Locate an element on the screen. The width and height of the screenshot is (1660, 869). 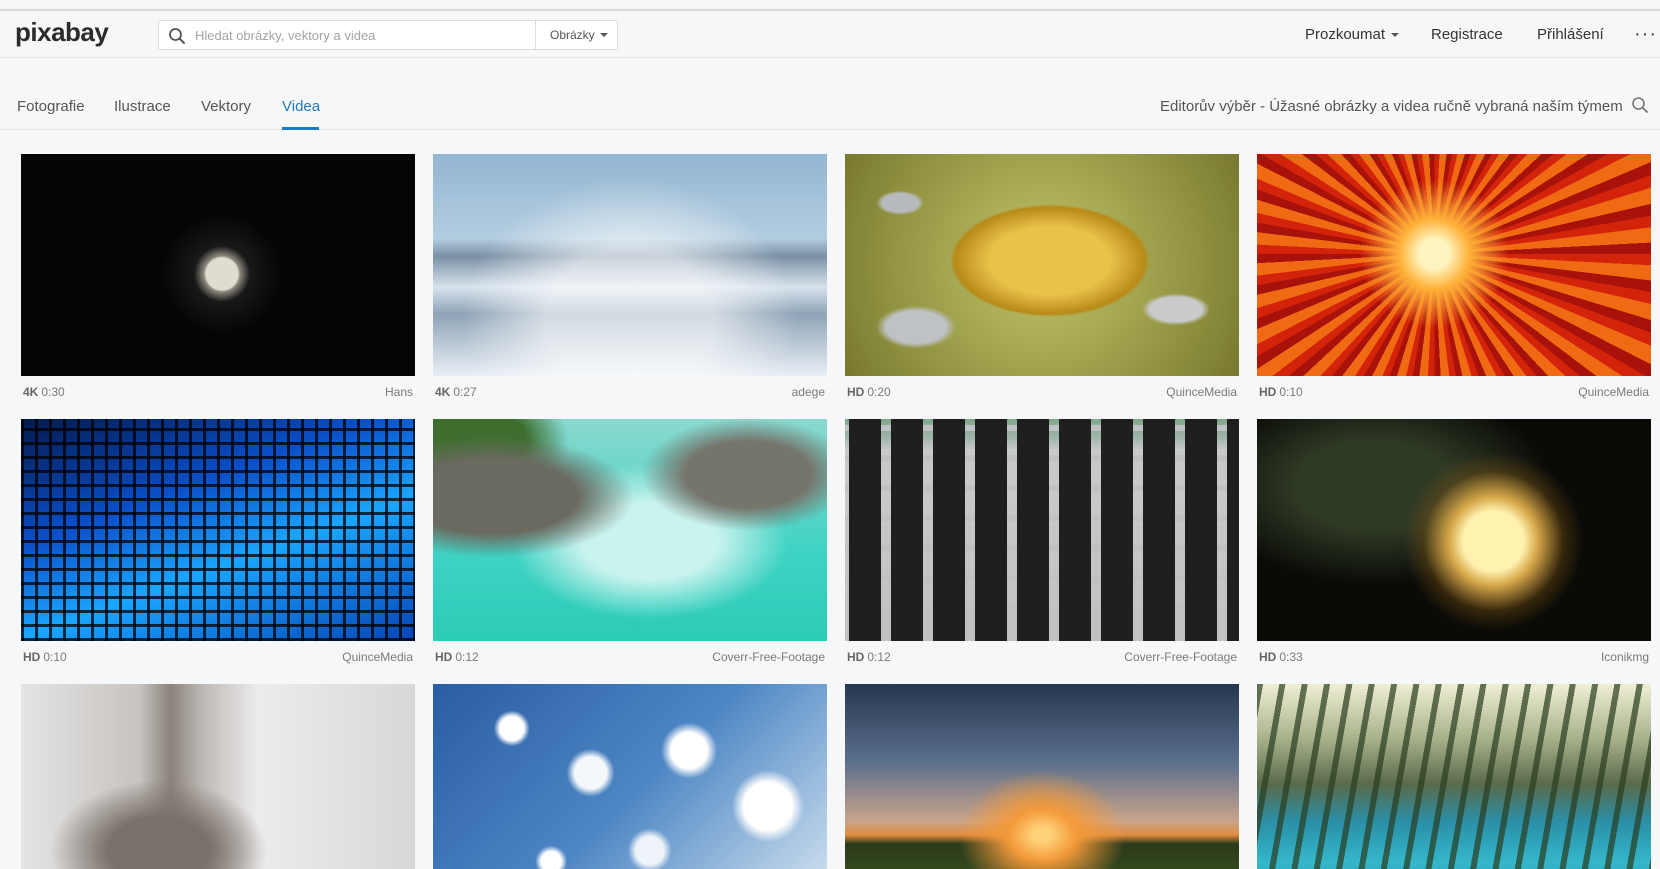
video-duration: 0:30 is located at coordinates (53, 392).